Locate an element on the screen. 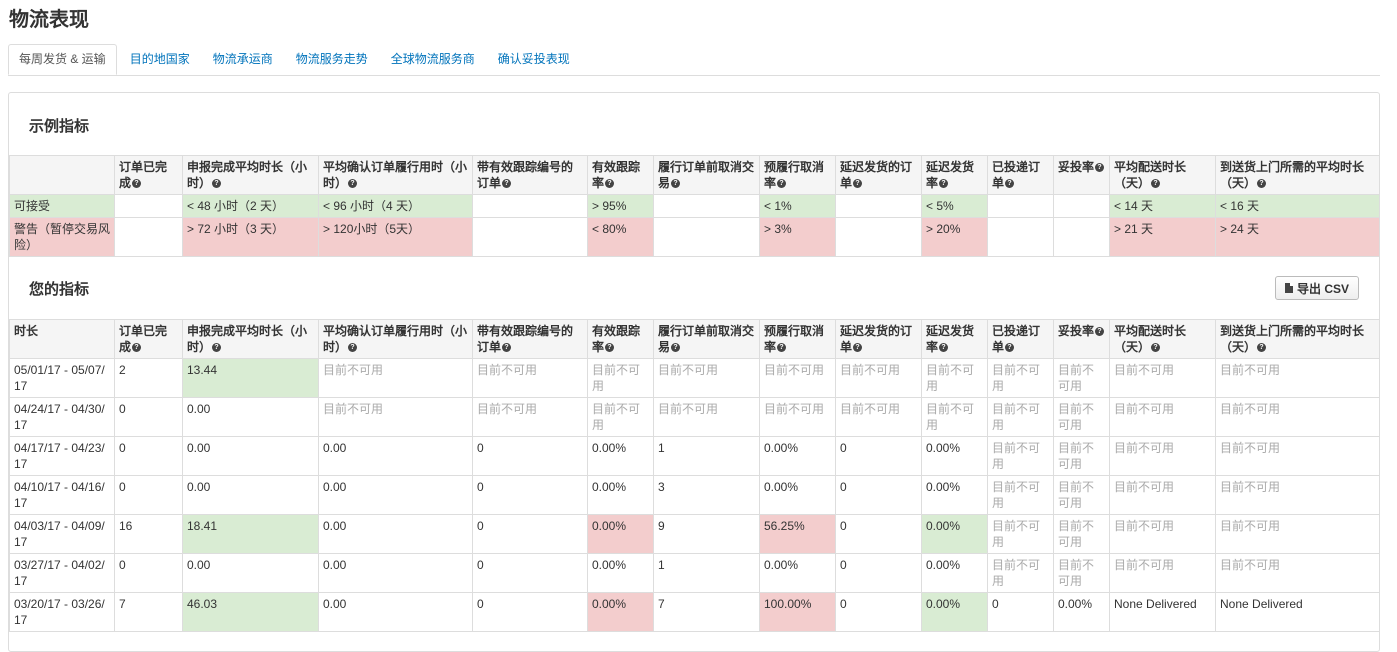 The image size is (1397, 652). table-cell: > 24 天 is located at coordinates (1297, 237).